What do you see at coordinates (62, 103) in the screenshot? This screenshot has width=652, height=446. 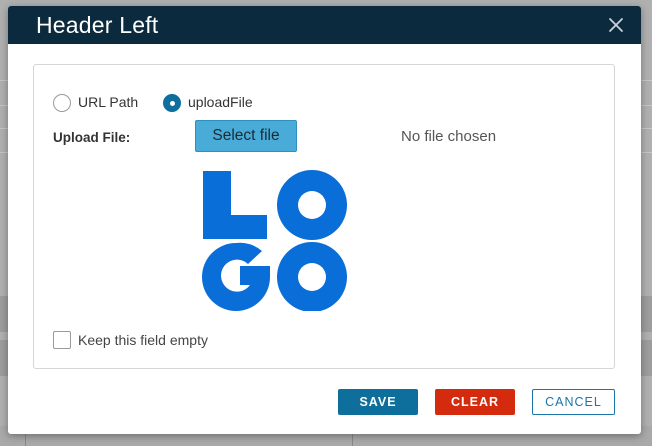 I see `radio-button-unchecked` at bounding box center [62, 103].